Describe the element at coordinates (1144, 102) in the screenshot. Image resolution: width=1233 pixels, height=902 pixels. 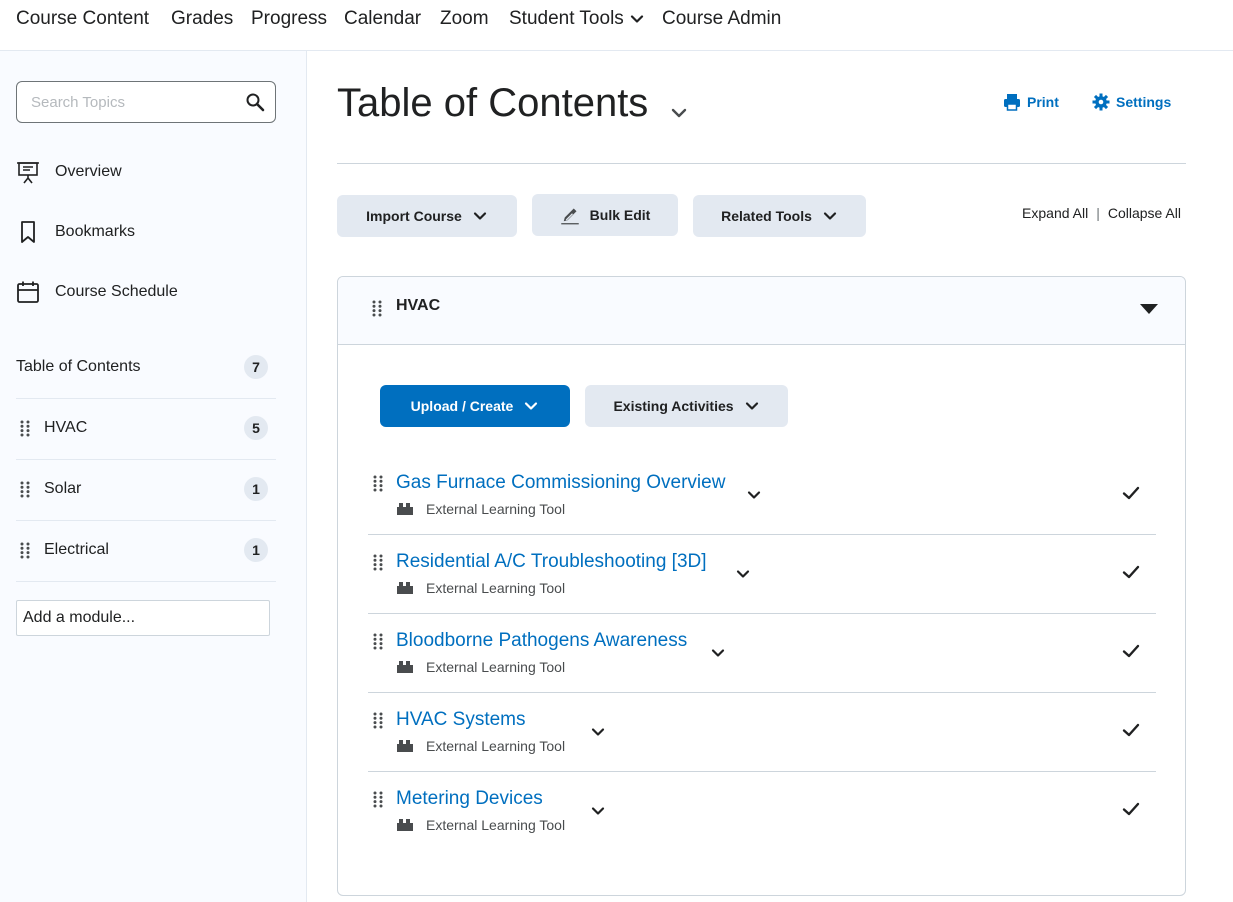
I see `settings-label: Settings` at that location.